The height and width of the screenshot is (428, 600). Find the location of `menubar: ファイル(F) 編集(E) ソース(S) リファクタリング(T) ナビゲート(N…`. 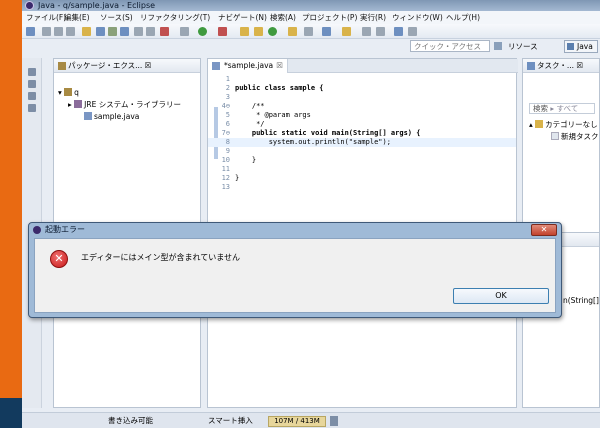

menubar: ファイル(F) 編集(E) ソース(S) リファクタリング(T) ナビゲート(N… is located at coordinates (311, 17).